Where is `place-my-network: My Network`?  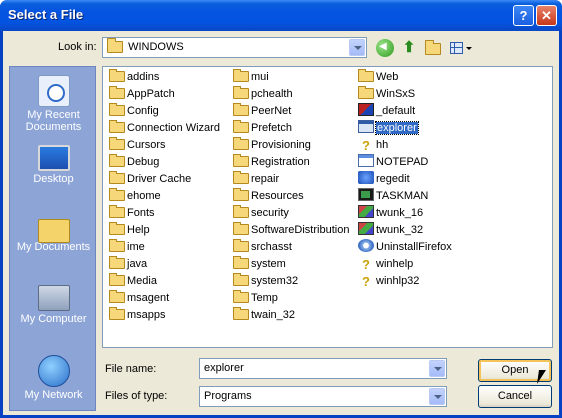
place-my-network: My Network is located at coordinates (53, 378).